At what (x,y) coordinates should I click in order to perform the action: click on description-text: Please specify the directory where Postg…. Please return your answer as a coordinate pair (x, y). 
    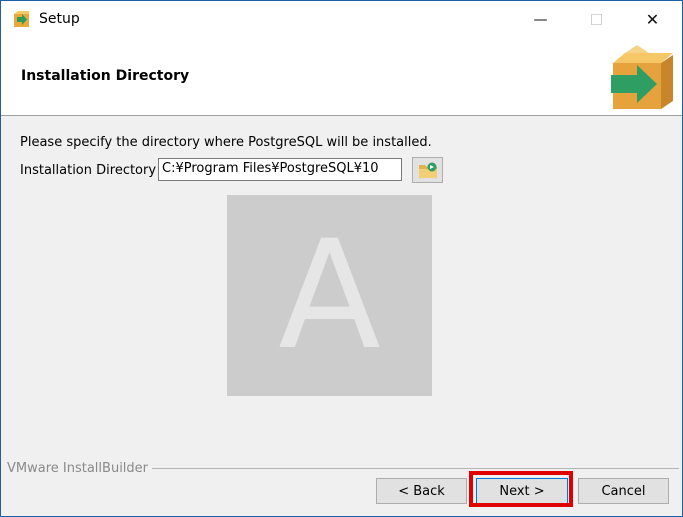
    Looking at the image, I should click on (226, 142).